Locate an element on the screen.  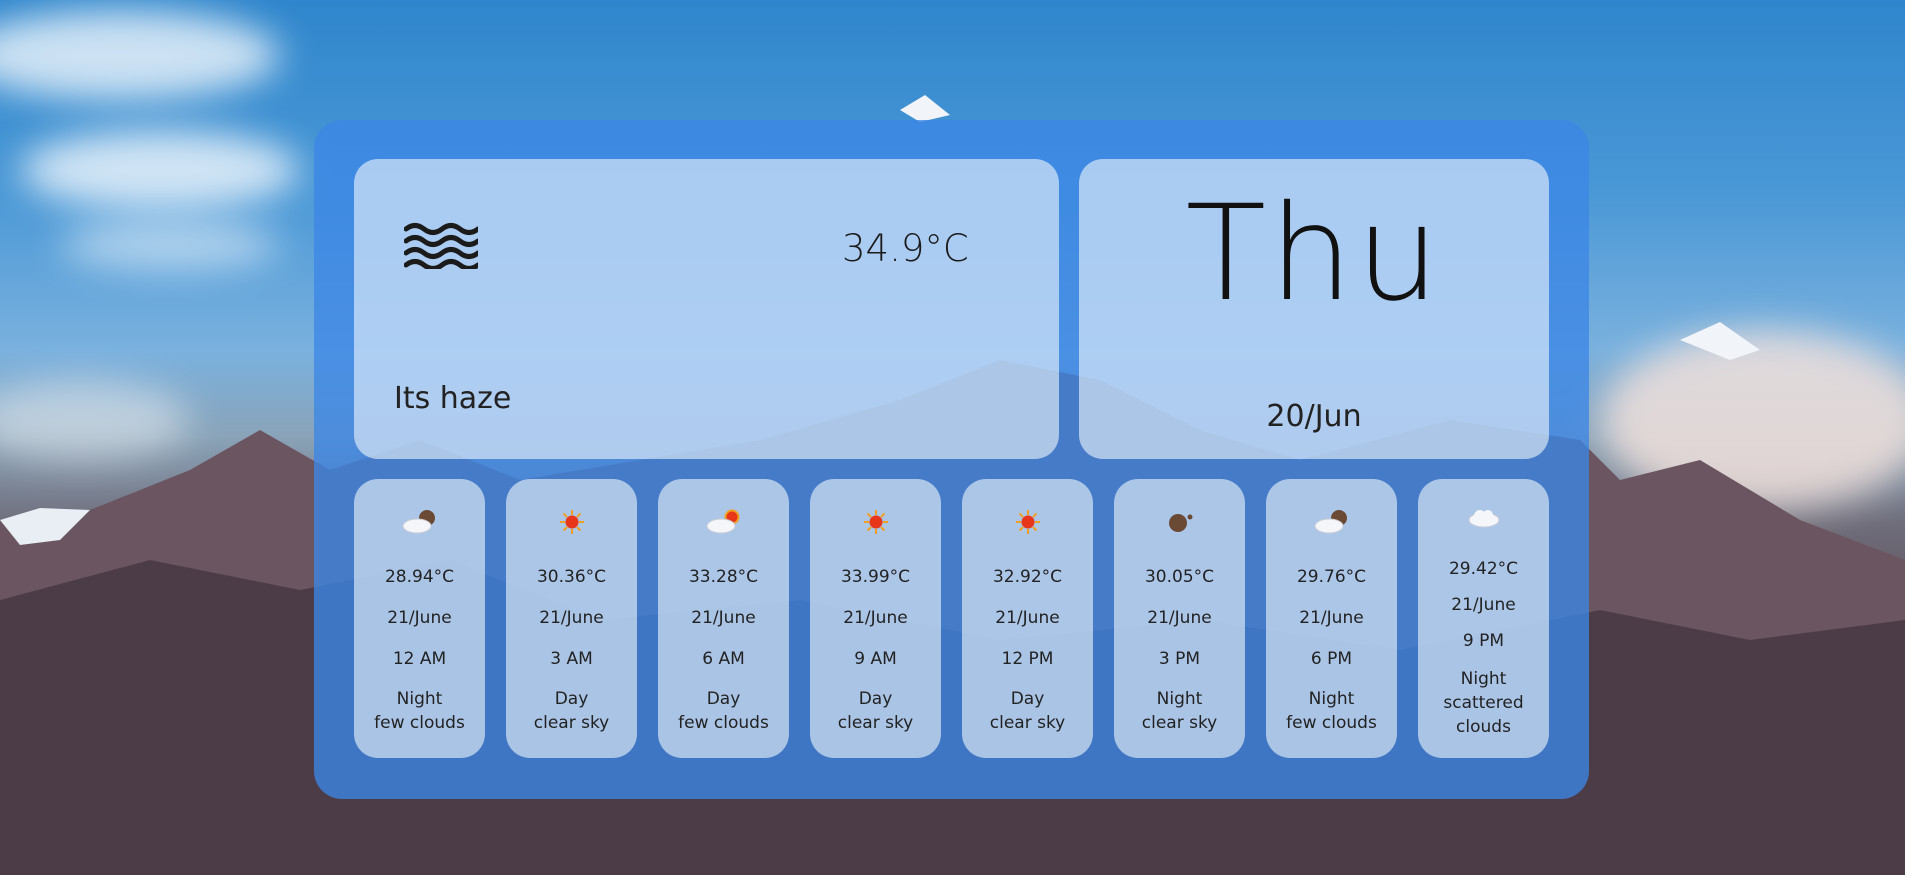
day-date: 20/Jun is located at coordinates (1314, 416).